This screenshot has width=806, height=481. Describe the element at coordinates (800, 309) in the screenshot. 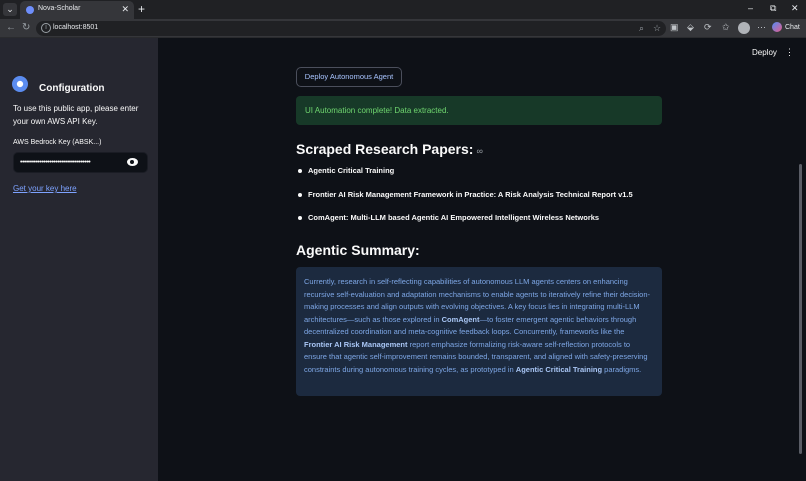

I see `scrollbar` at that location.